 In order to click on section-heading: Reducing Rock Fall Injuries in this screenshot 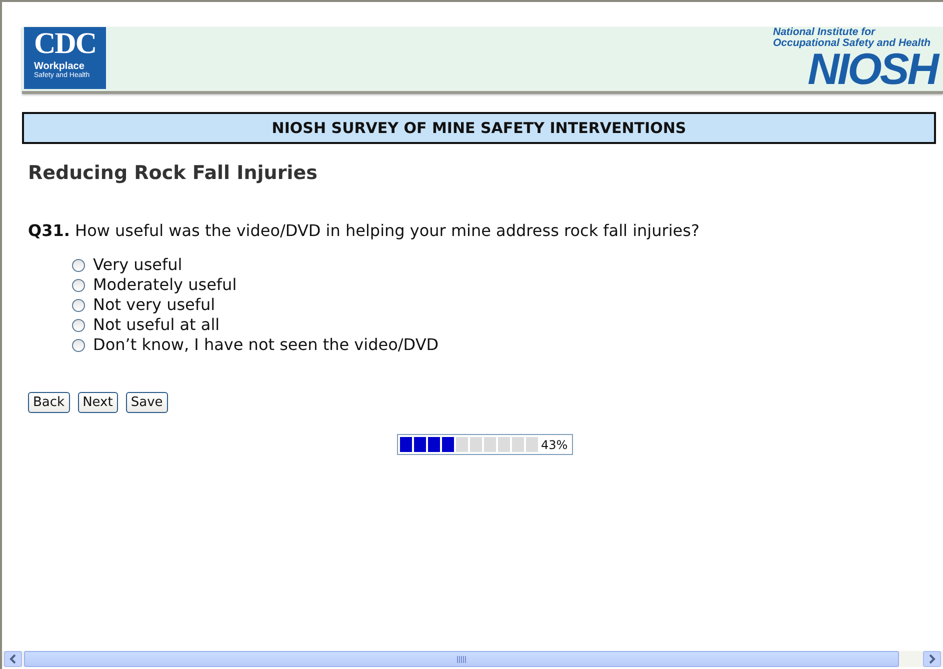, I will do `click(173, 173)`.